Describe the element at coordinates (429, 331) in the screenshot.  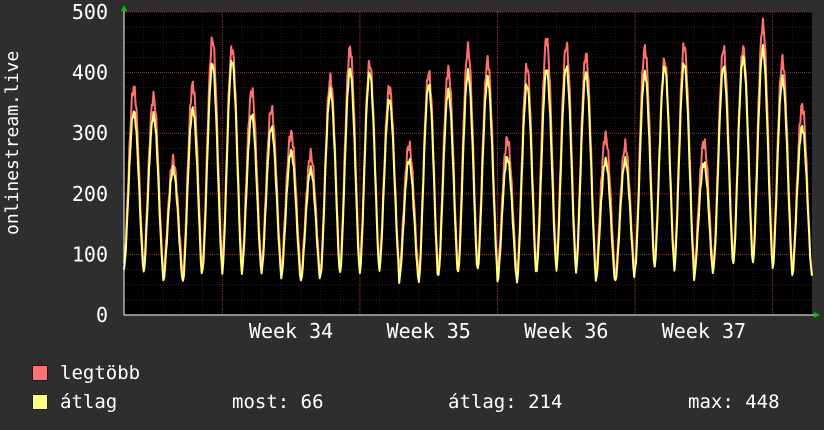
I see `x-tick-label: Week 35` at that location.